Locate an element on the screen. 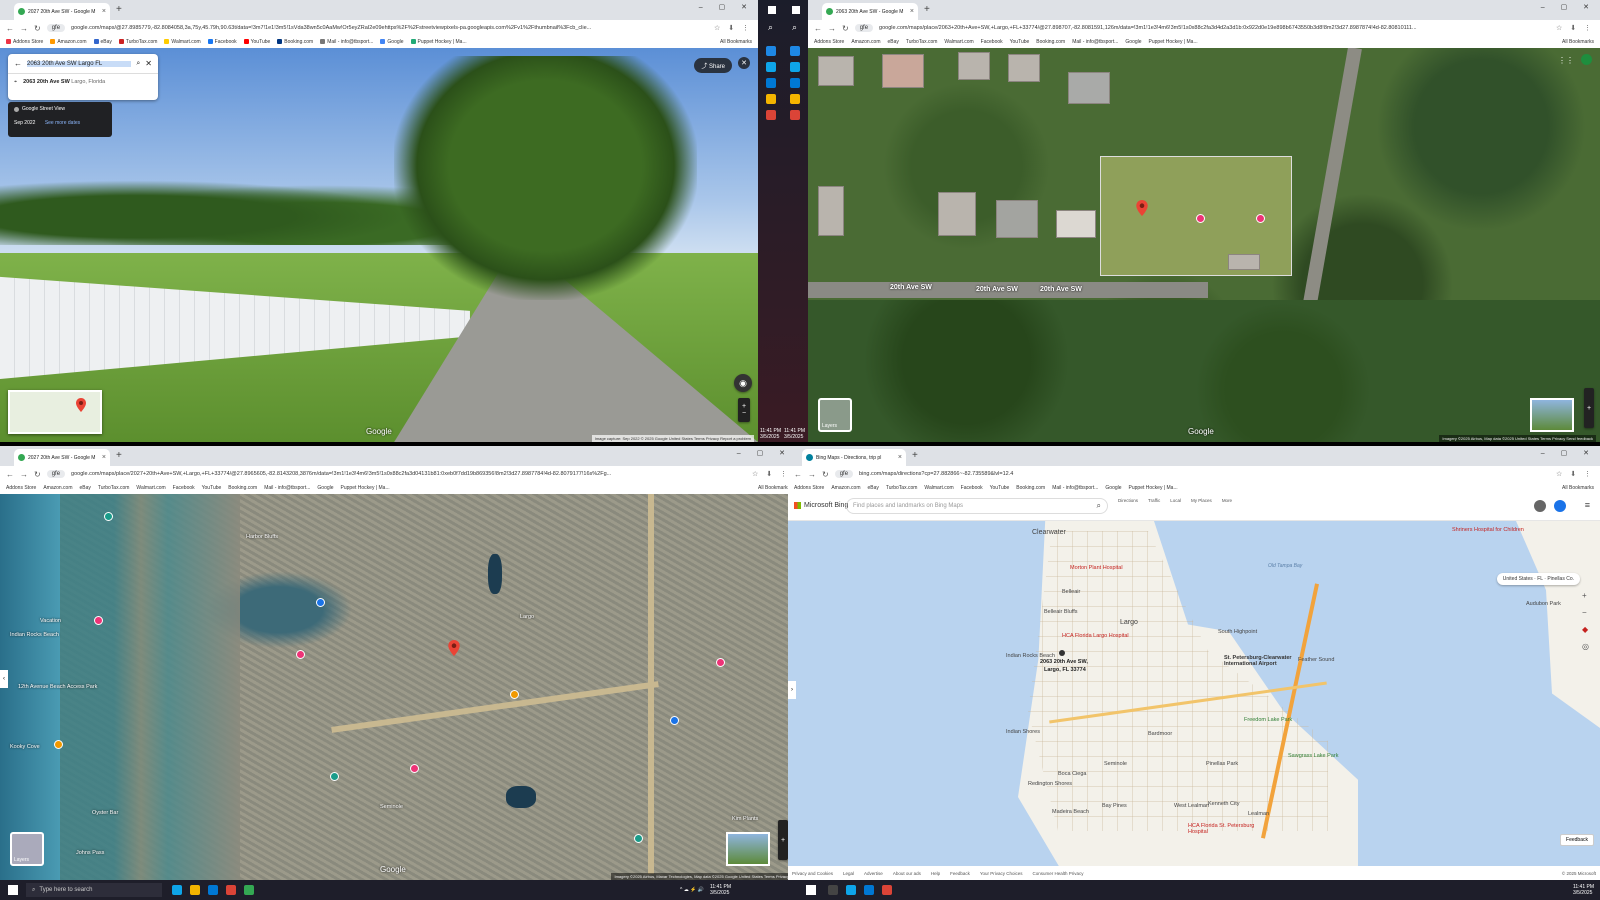 This screenshot has height=900, width=1600. zoom-controls: + is located at coordinates (783, 840).